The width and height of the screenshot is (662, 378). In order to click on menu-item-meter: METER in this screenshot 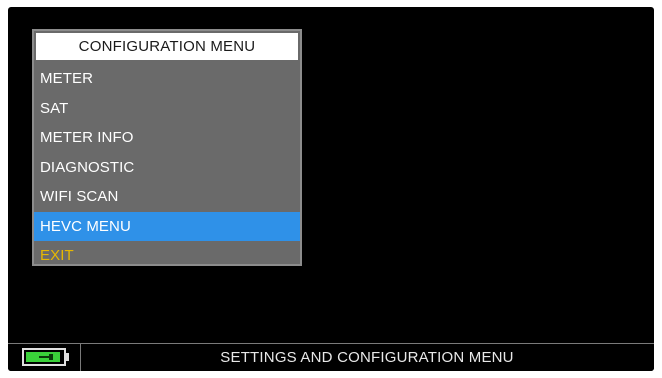, I will do `click(167, 79)`.